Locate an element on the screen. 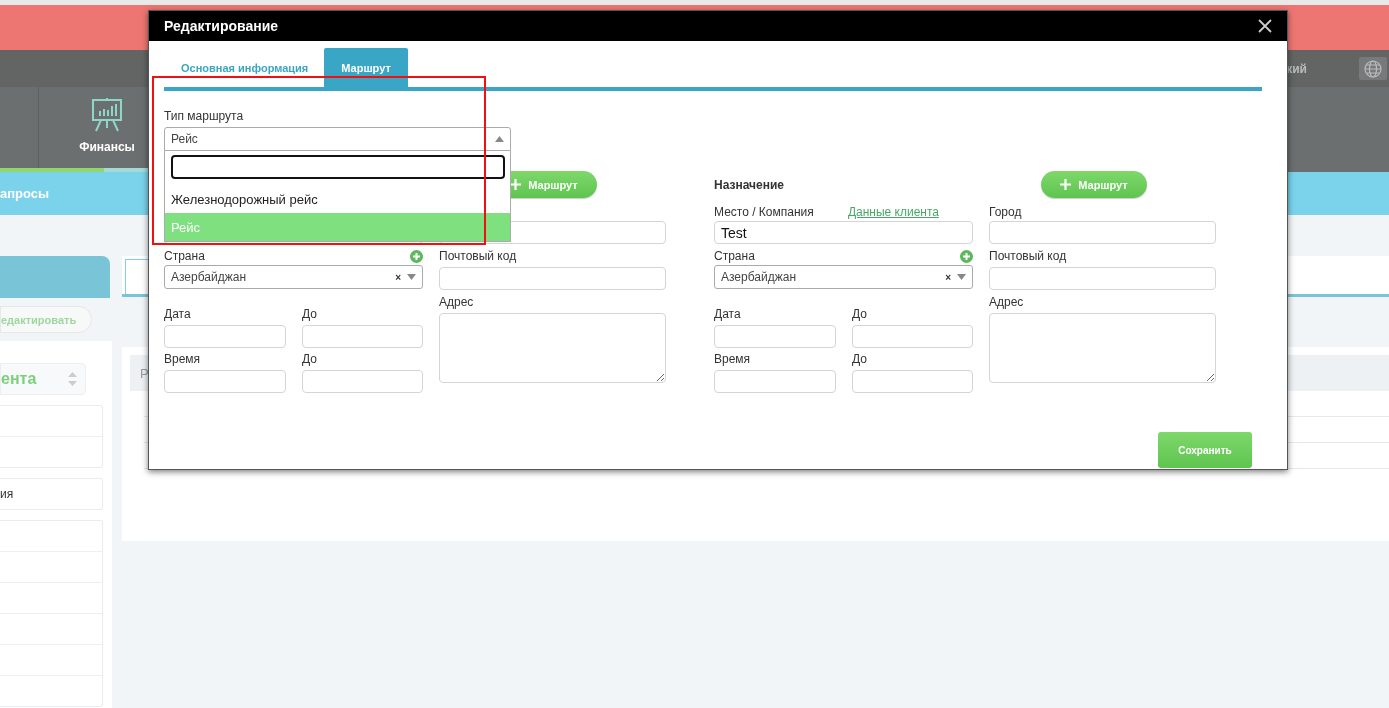 Image resolution: width=1389 pixels, height=708 pixels. dialog-tab: Маршрут is located at coordinates (366, 67).